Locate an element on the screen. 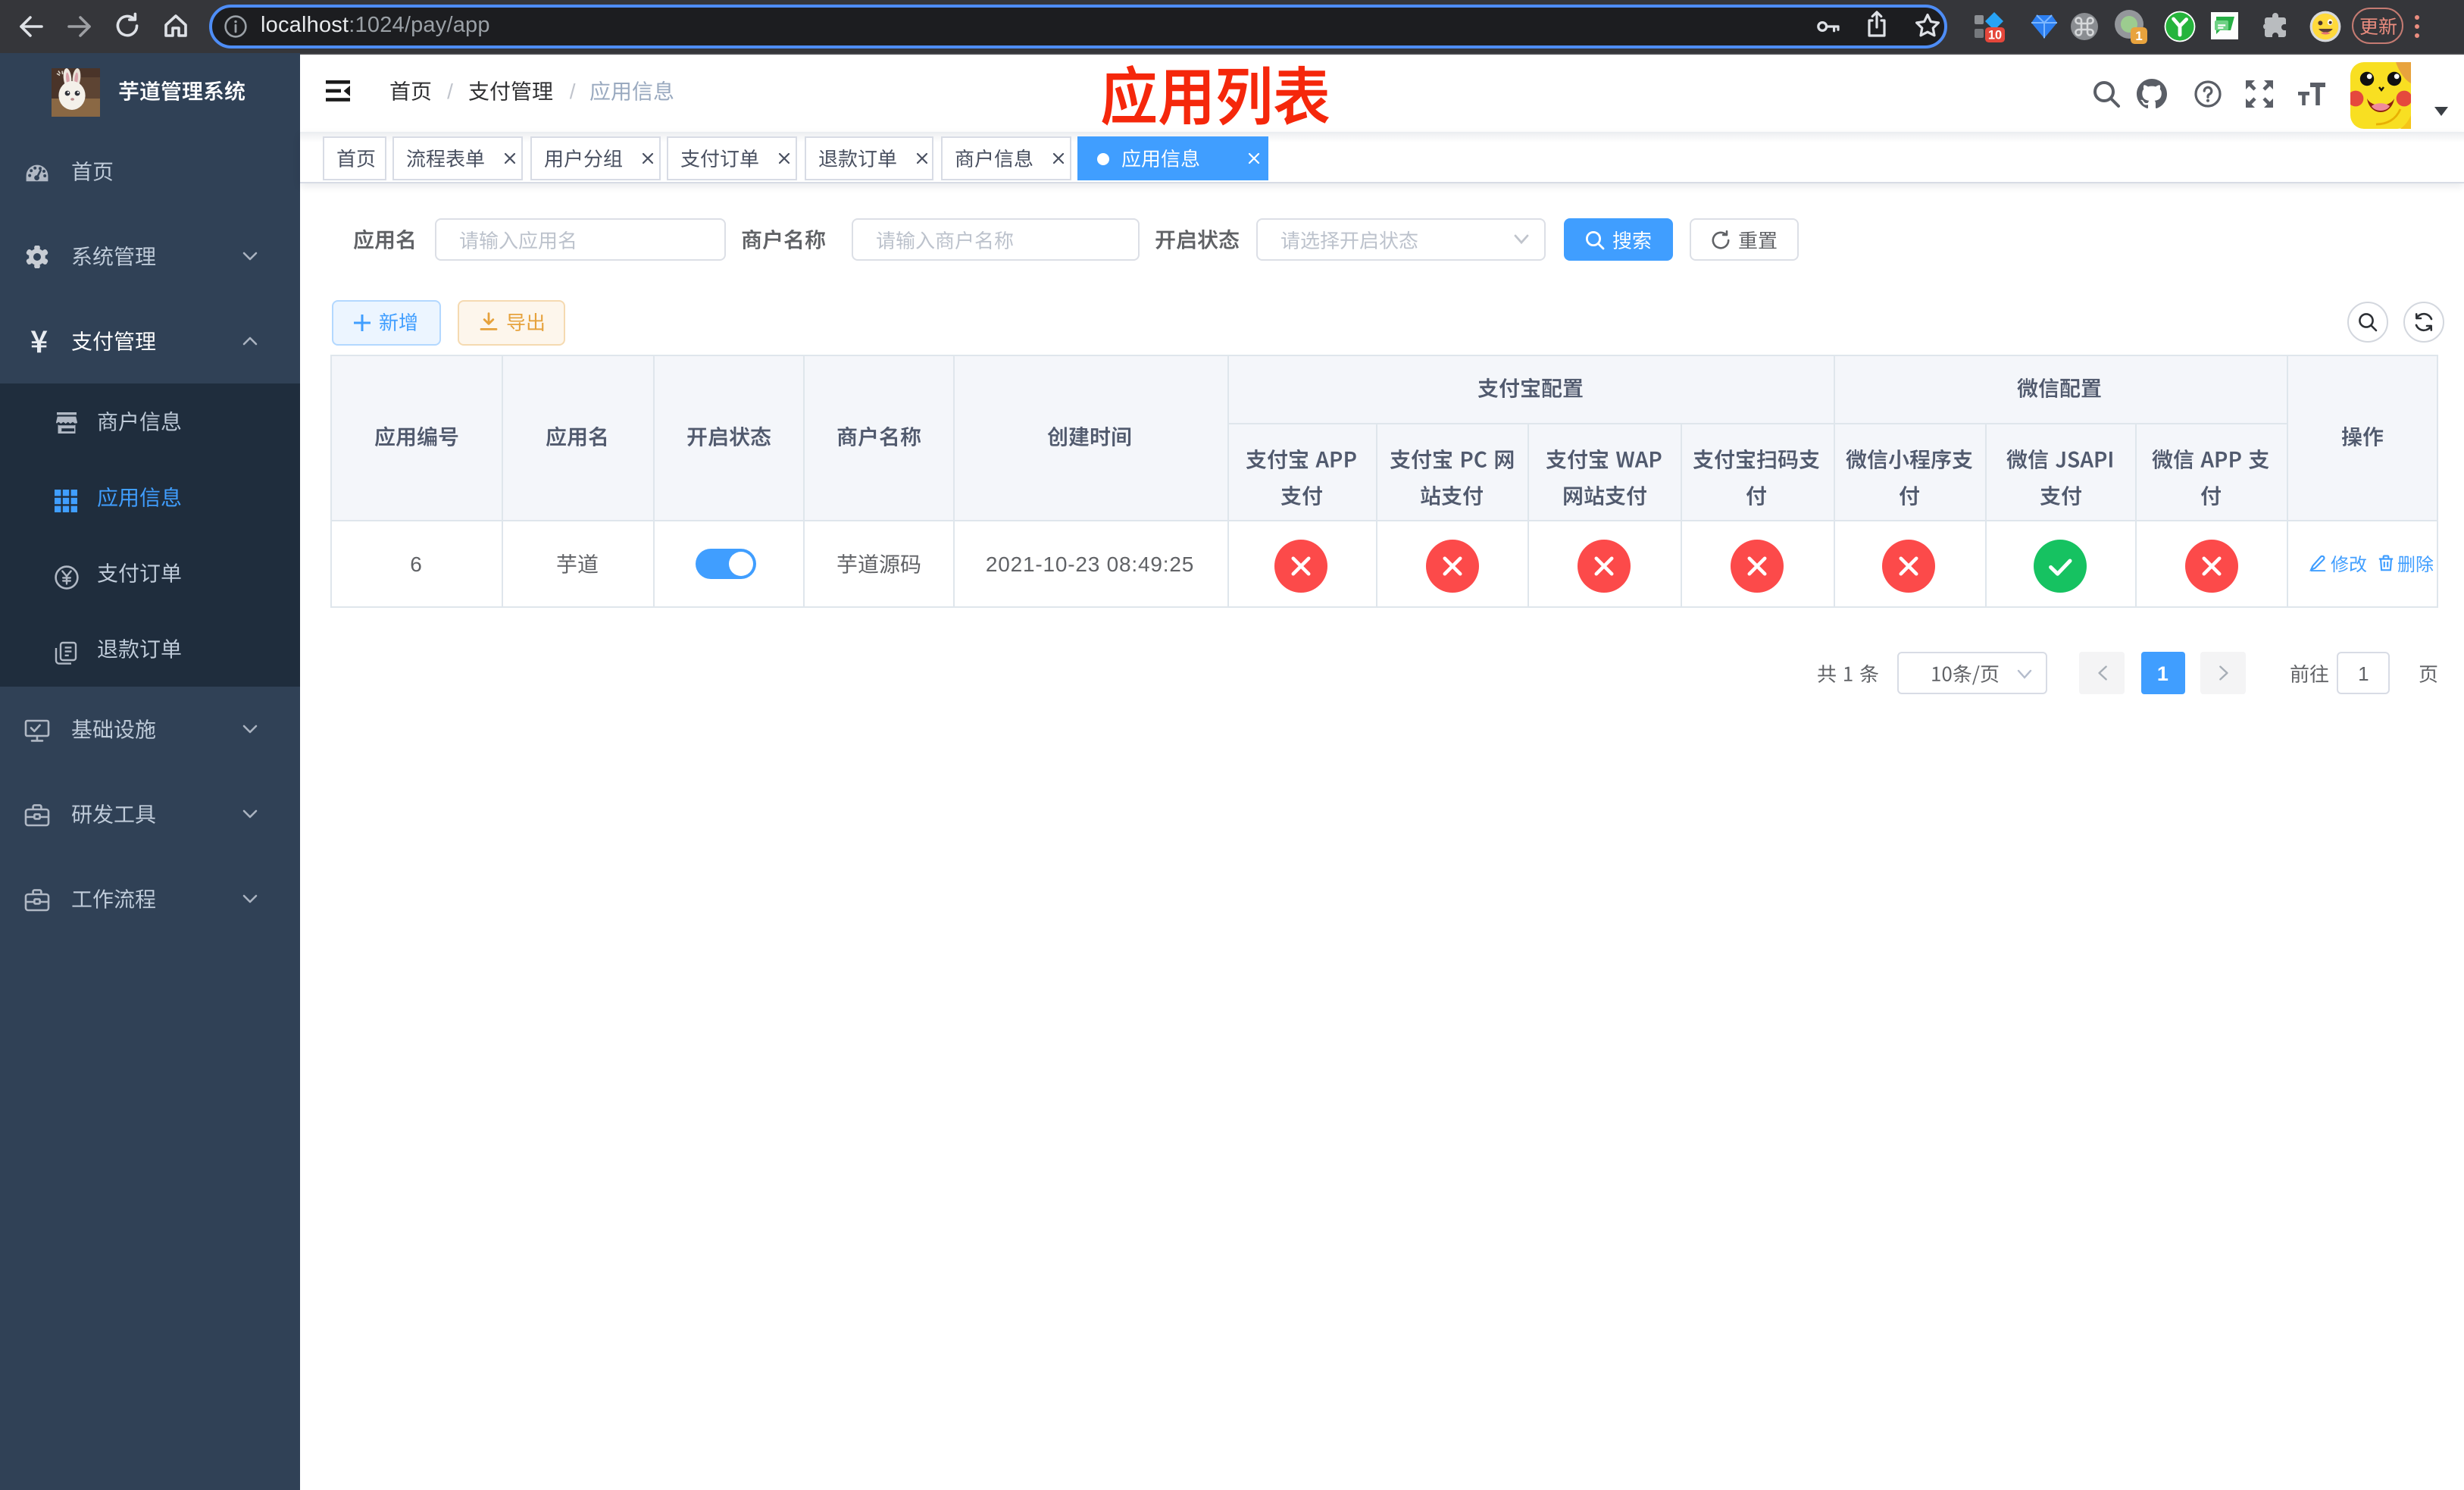 The width and height of the screenshot is (2464, 1490). svg-text: 1 is located at coordinates (2138, 36).